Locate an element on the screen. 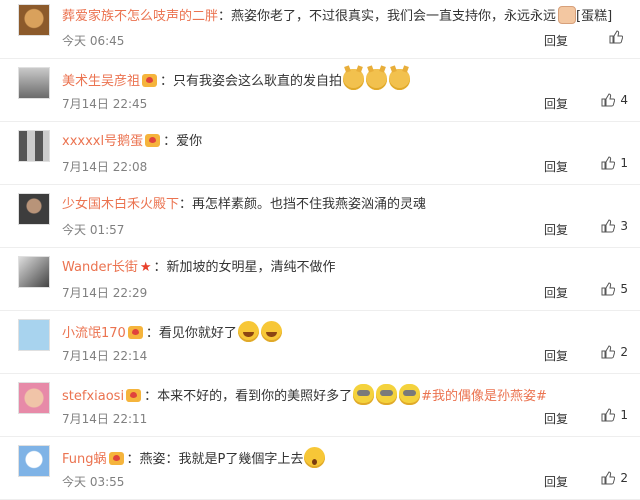  comment-text: ：爱你 is located at coordinates (183, 141).